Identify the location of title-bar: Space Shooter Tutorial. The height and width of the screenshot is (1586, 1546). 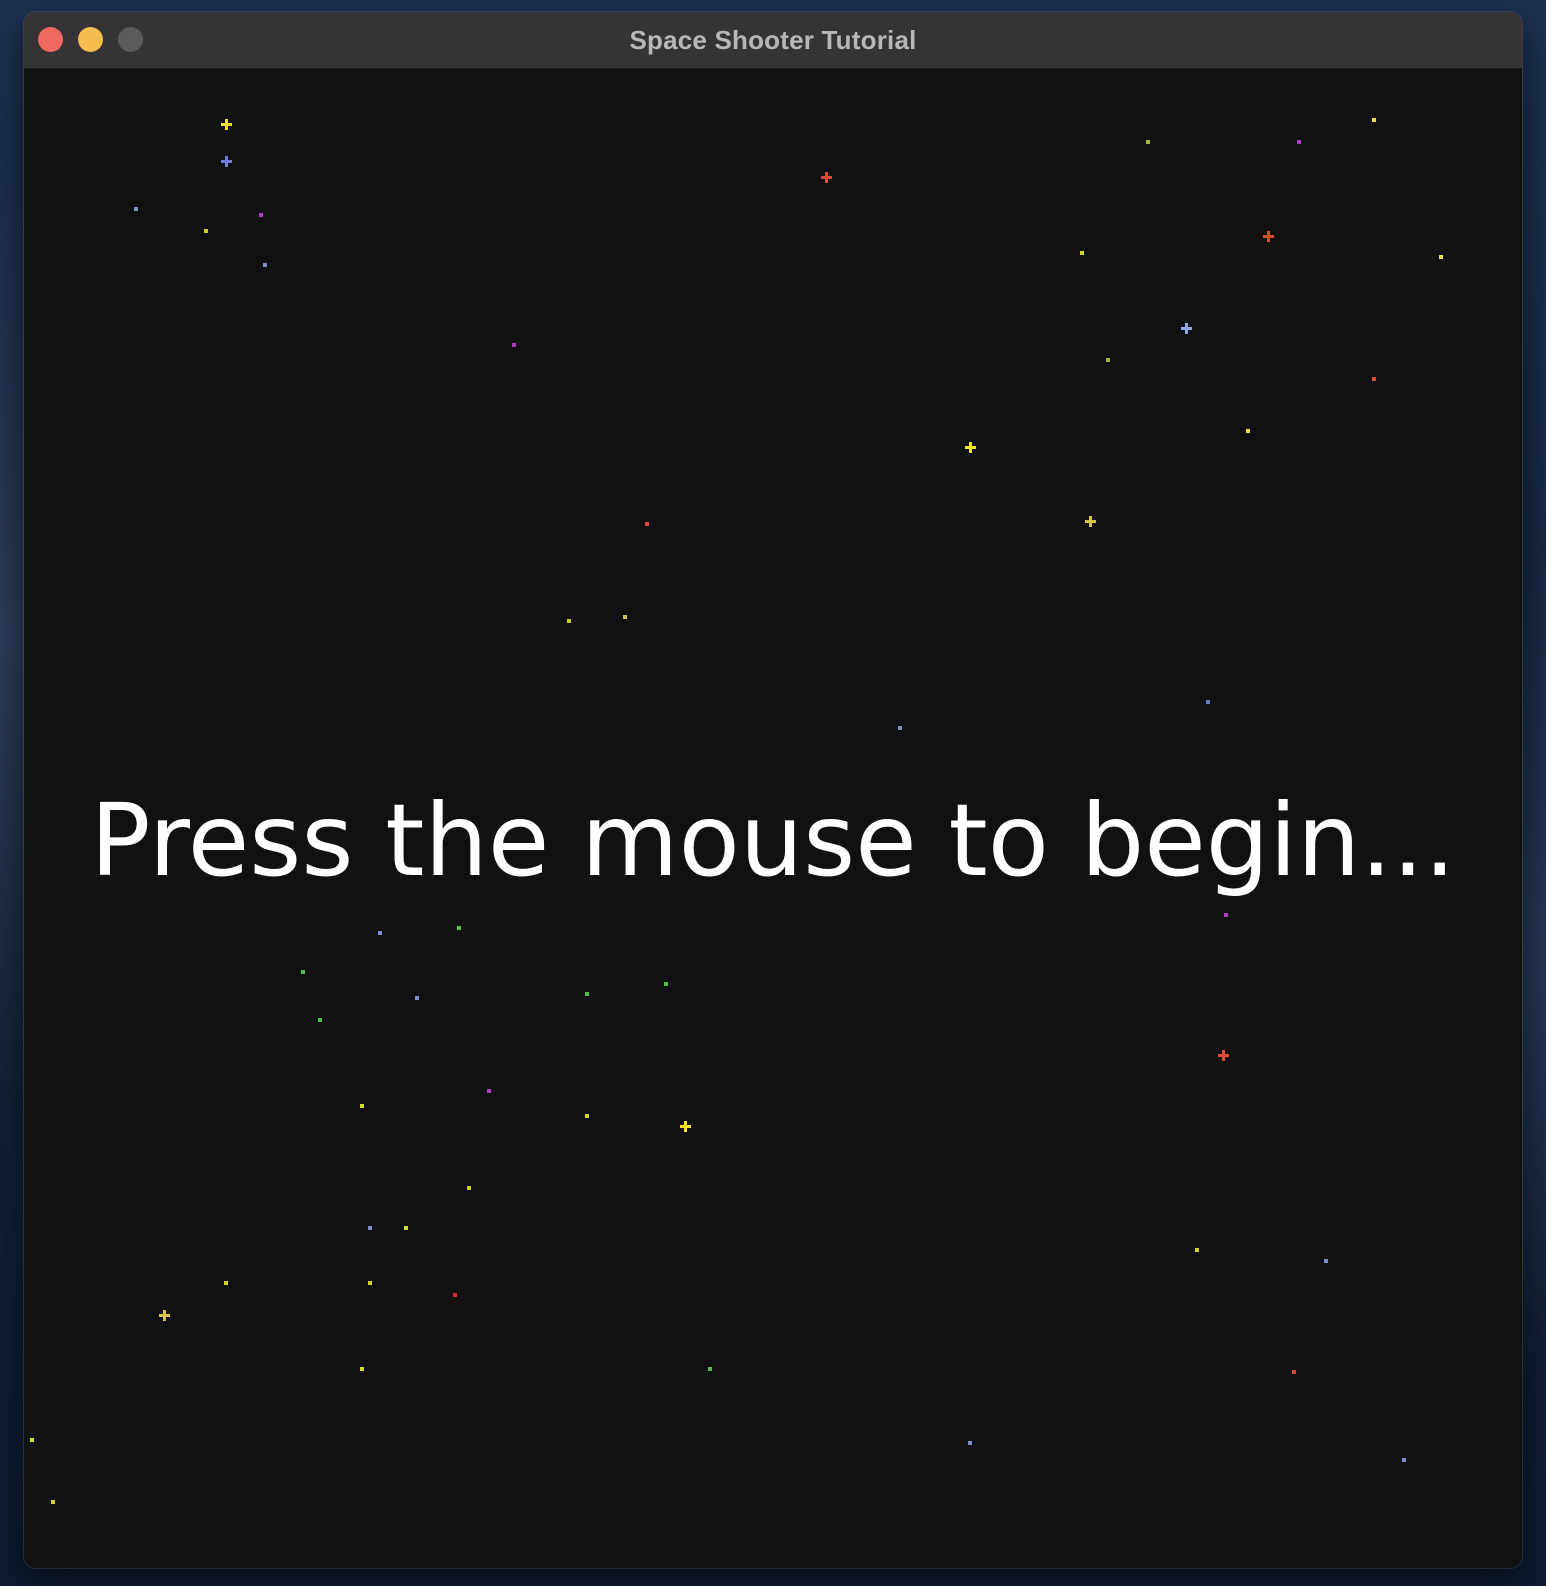
(773, 40).